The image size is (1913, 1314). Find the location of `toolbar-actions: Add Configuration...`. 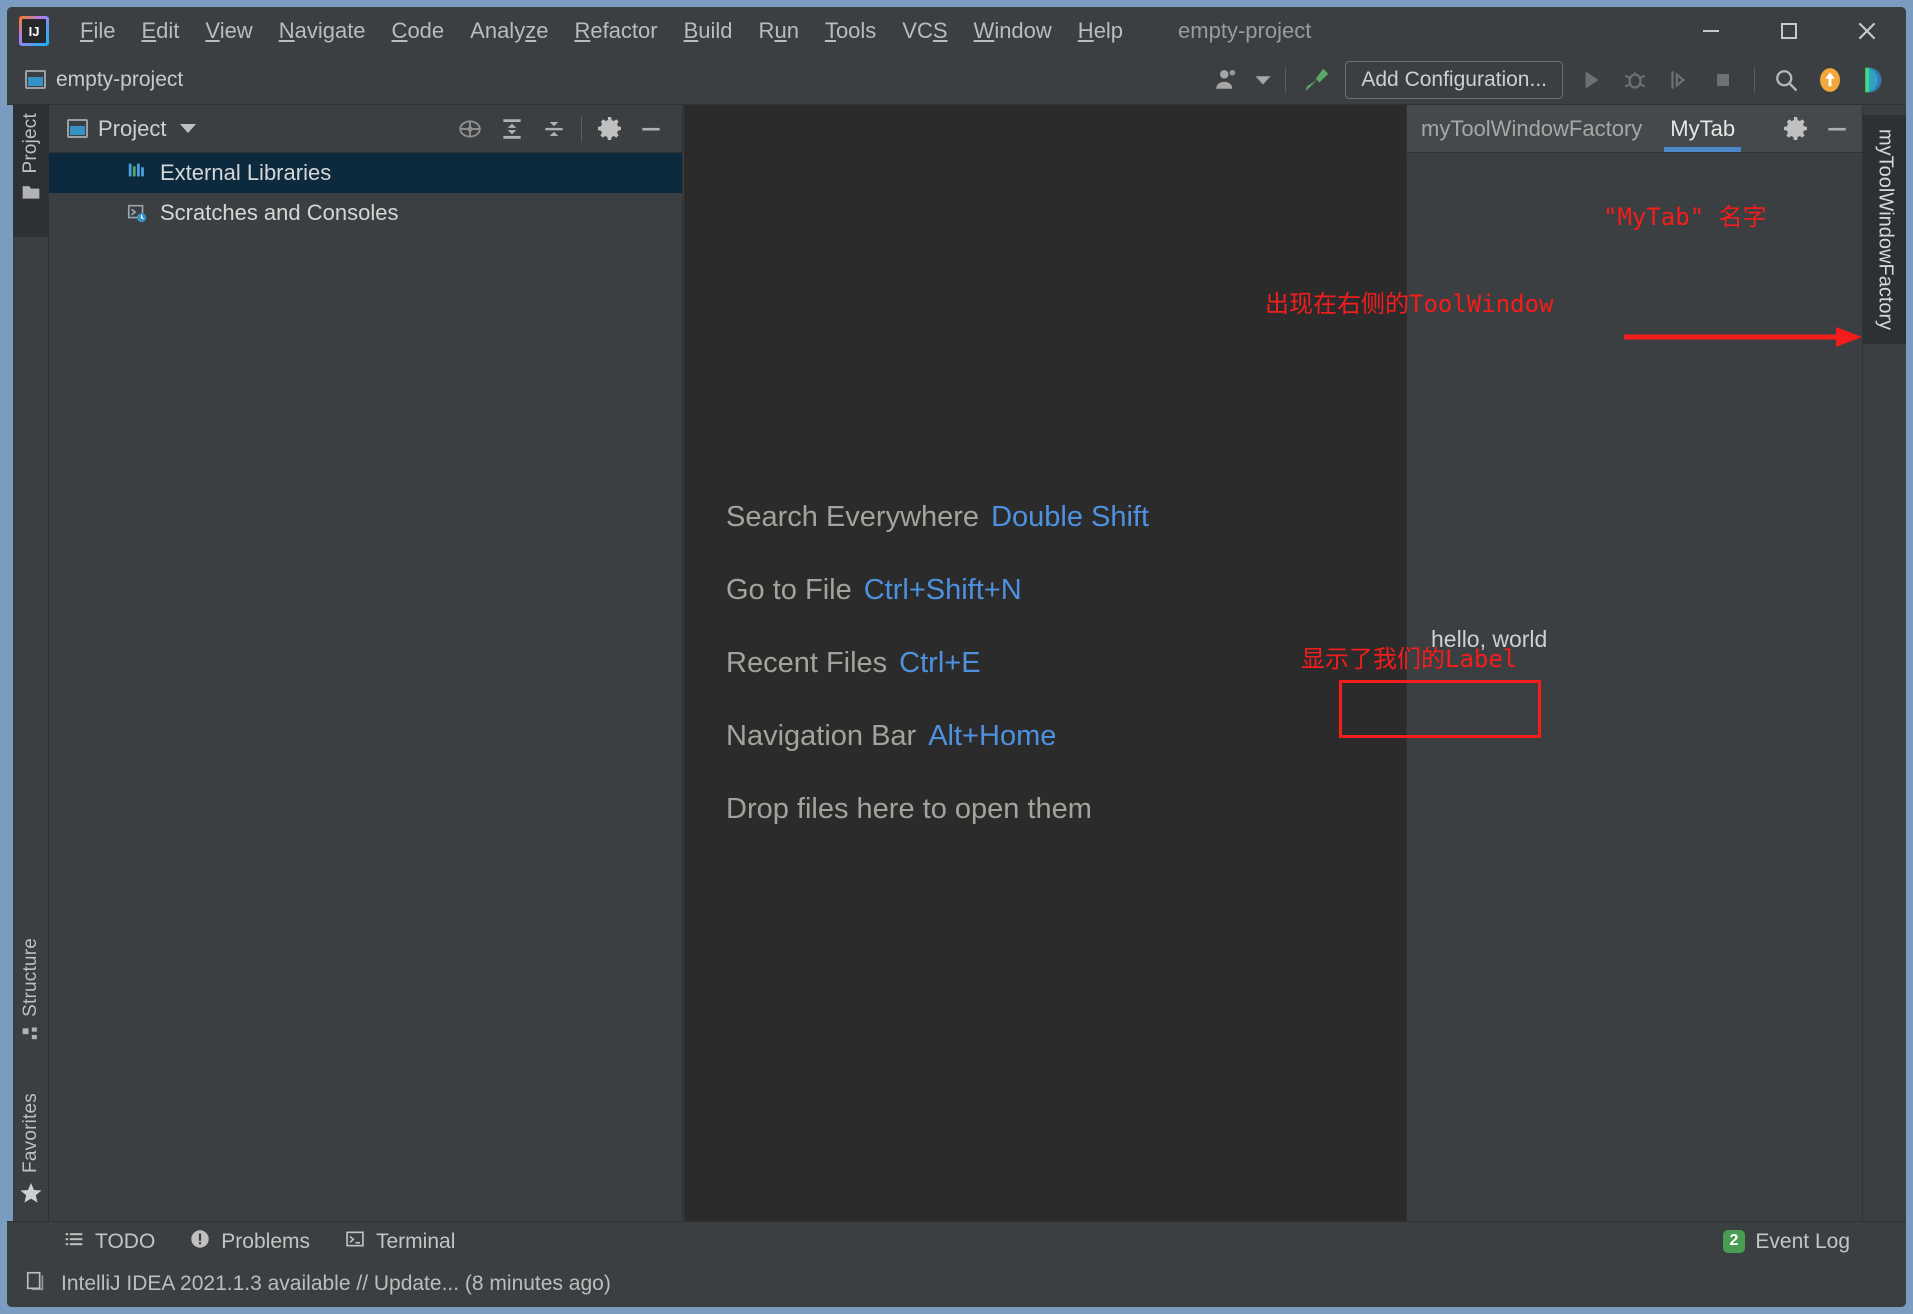

toolbar-actions: Add Configuration... is located at coordinates (1556, 80).